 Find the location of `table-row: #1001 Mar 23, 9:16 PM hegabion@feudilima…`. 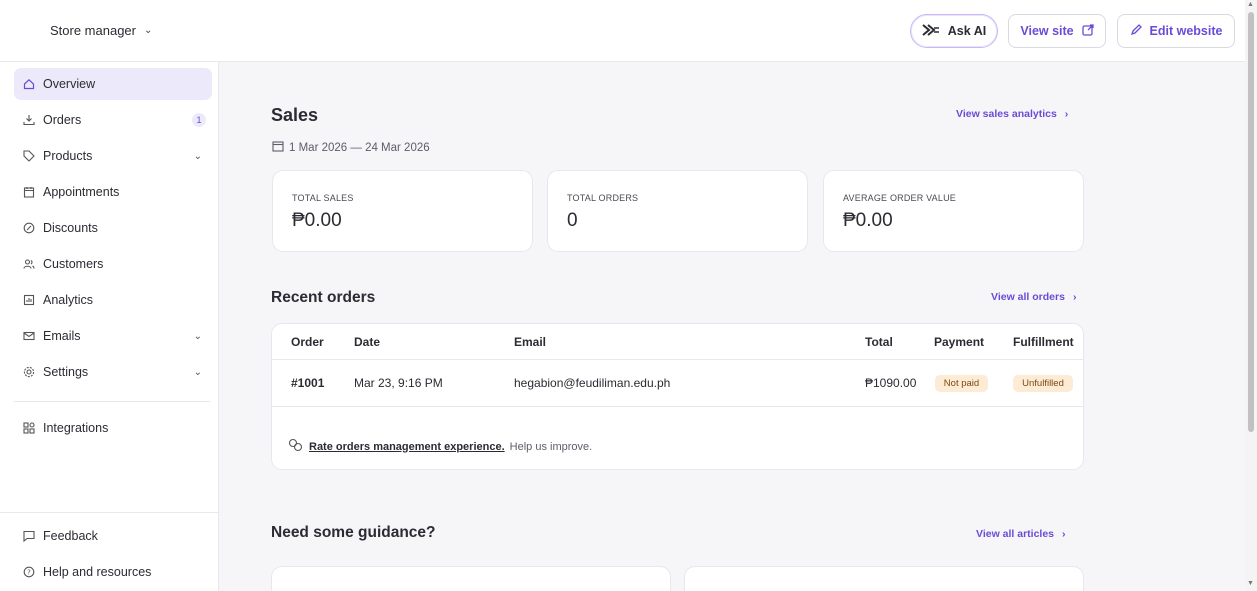

table-row: #1001 Mar 23, 9:16 PM hegabion@feudilima… is located at coordinates (677, 383).